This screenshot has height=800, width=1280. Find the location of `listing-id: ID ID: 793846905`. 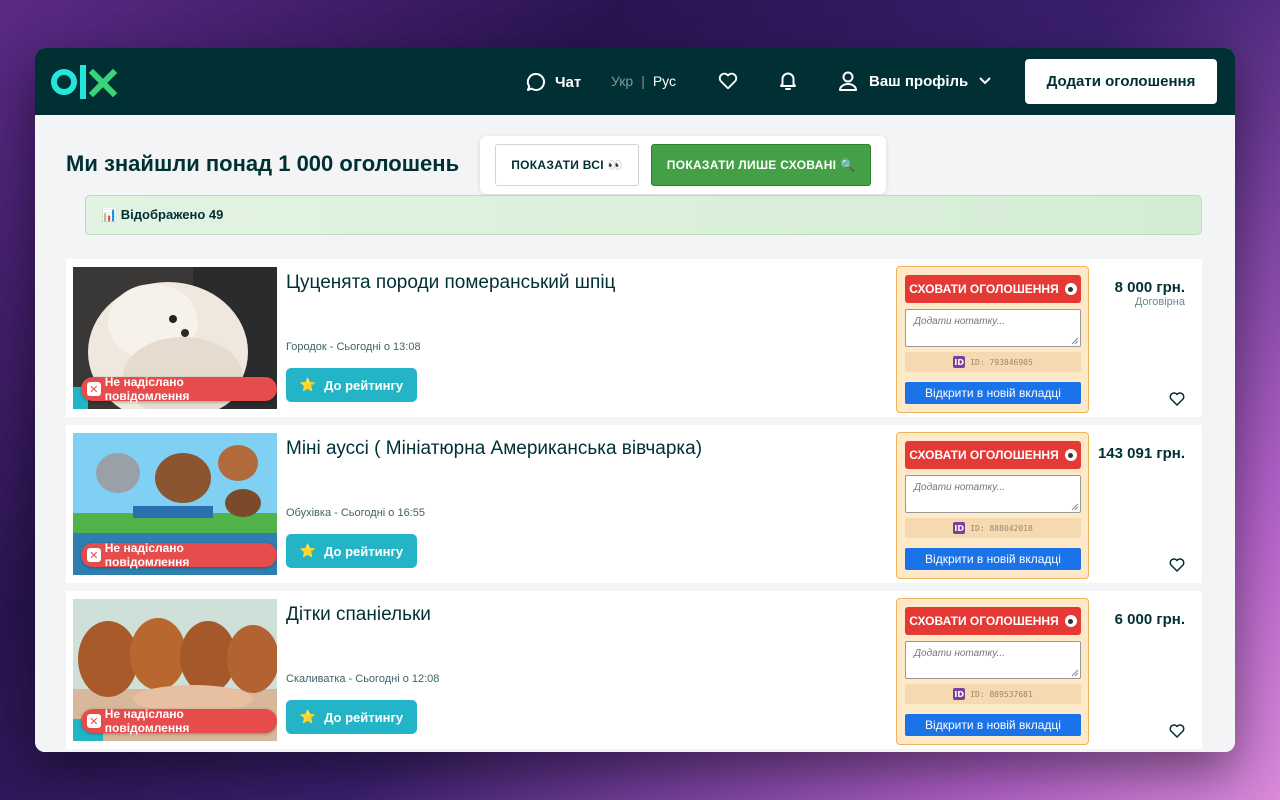

listing-id: ID ID: 793846905 is located at coordinates (993, 362).